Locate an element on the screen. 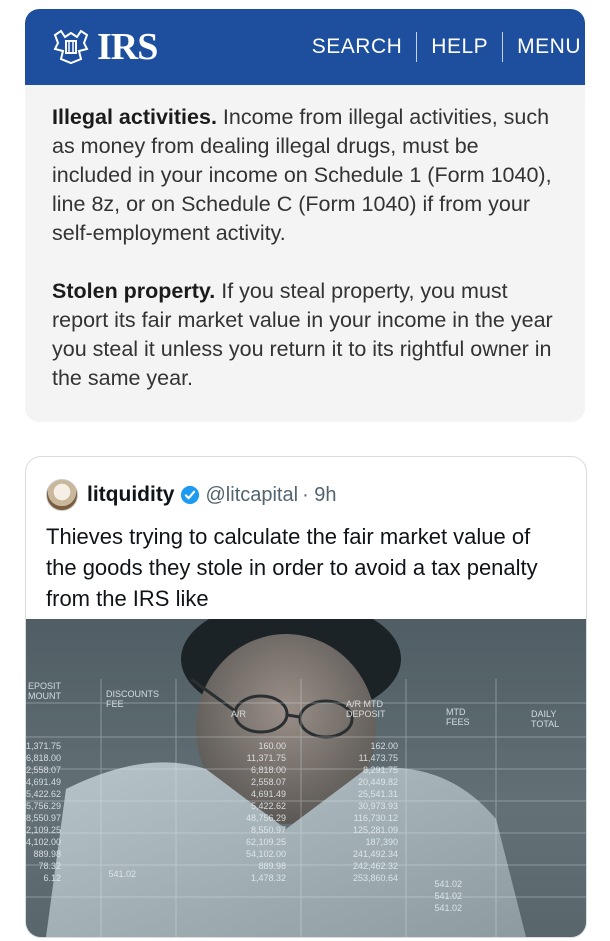 The width and height of the screenshot is (610, 941). sheet-cell: 20,449.82 is located at coordinates (378, 782).